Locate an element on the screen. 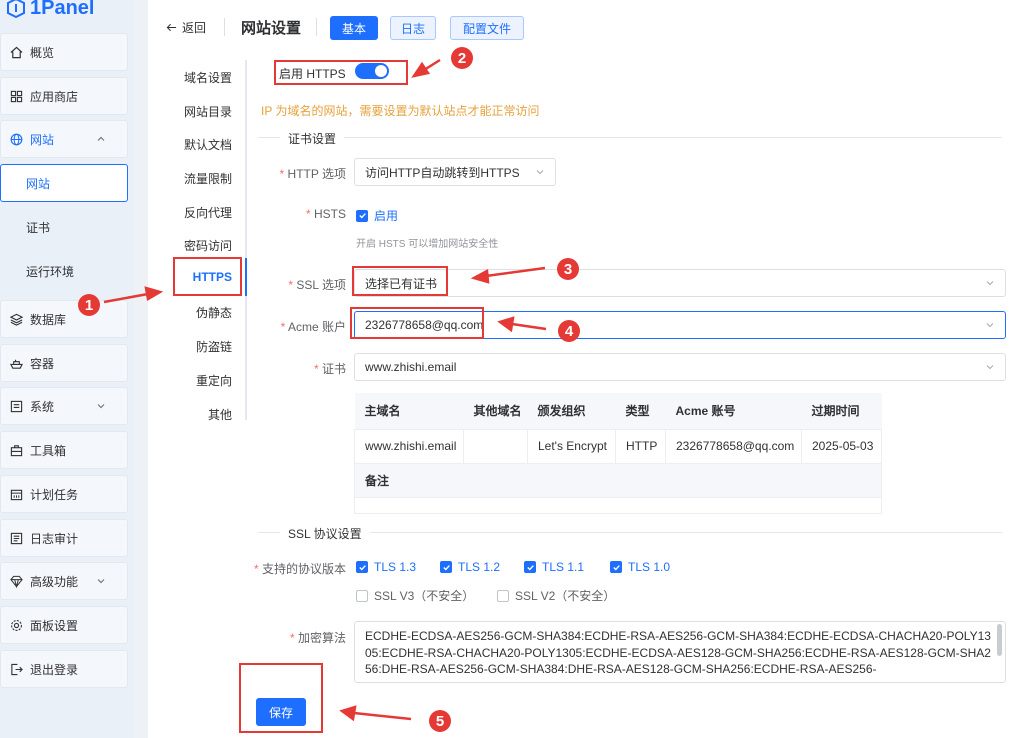 This screenshot has width=1024, height=738. sidebar-item-runtime: 运行环境 is located at coordinates (64, 271).